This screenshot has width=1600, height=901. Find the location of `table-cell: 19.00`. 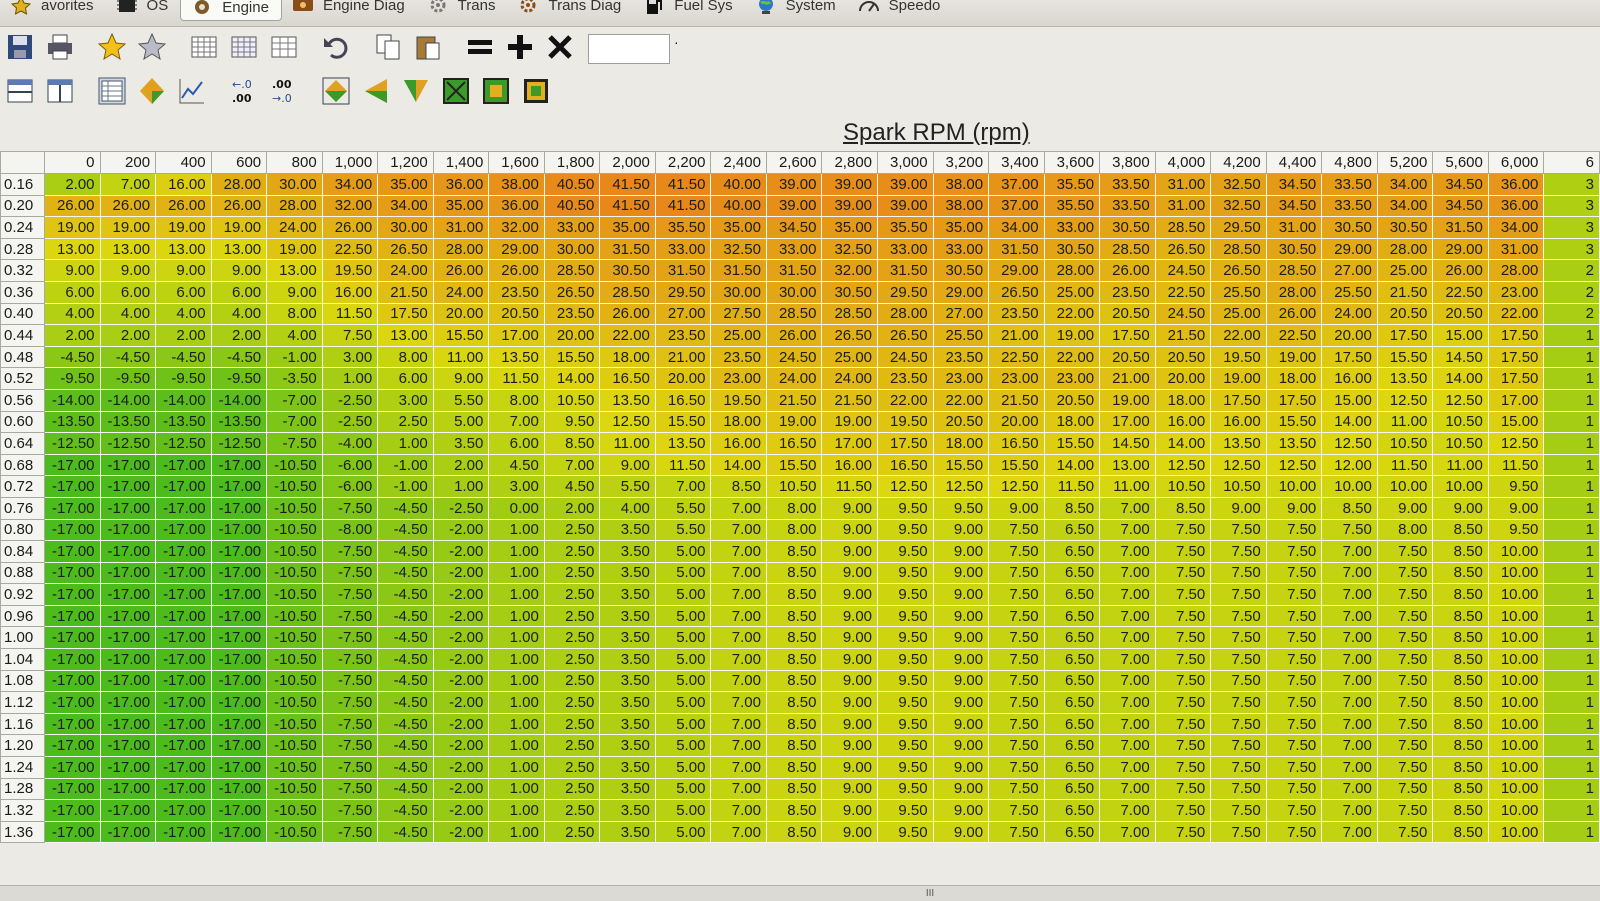

table-cell: 19.00 is located at coordinates (794, 422).